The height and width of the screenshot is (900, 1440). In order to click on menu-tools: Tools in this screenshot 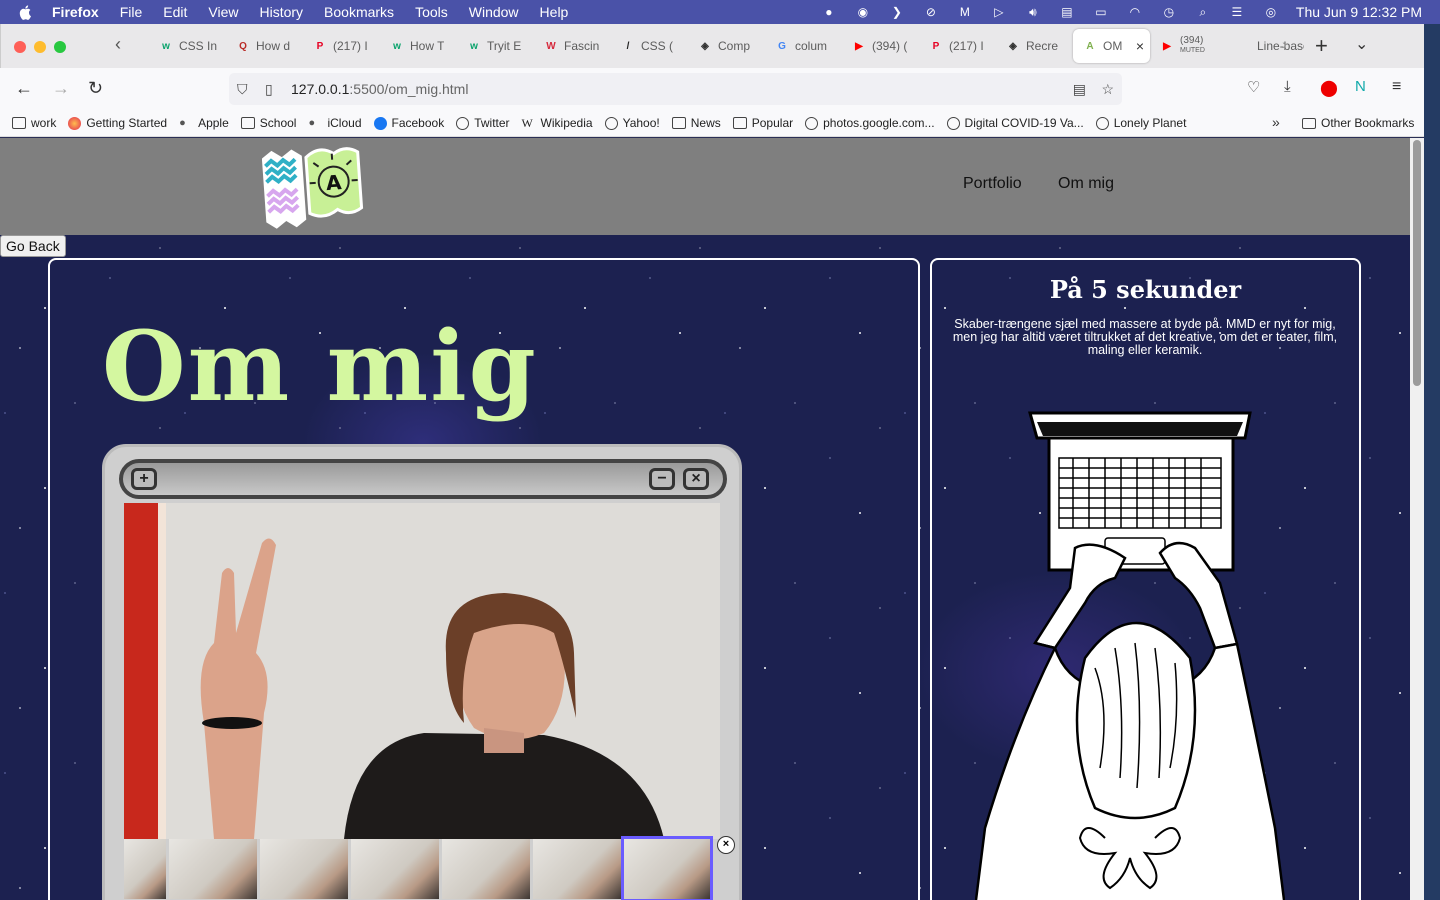, I will do `click(431, 12)`.